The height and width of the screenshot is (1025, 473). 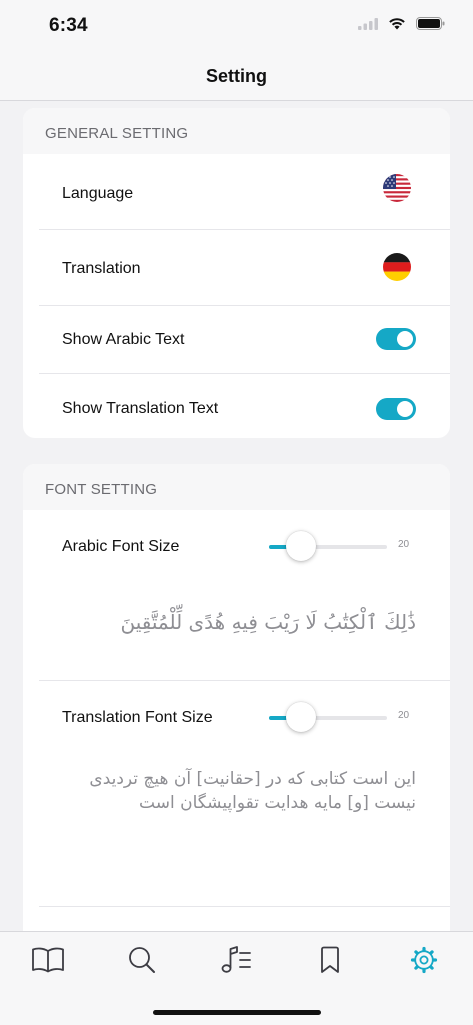 I want to click on arabic-font-size-value: 20, so click(x=404, y=544).